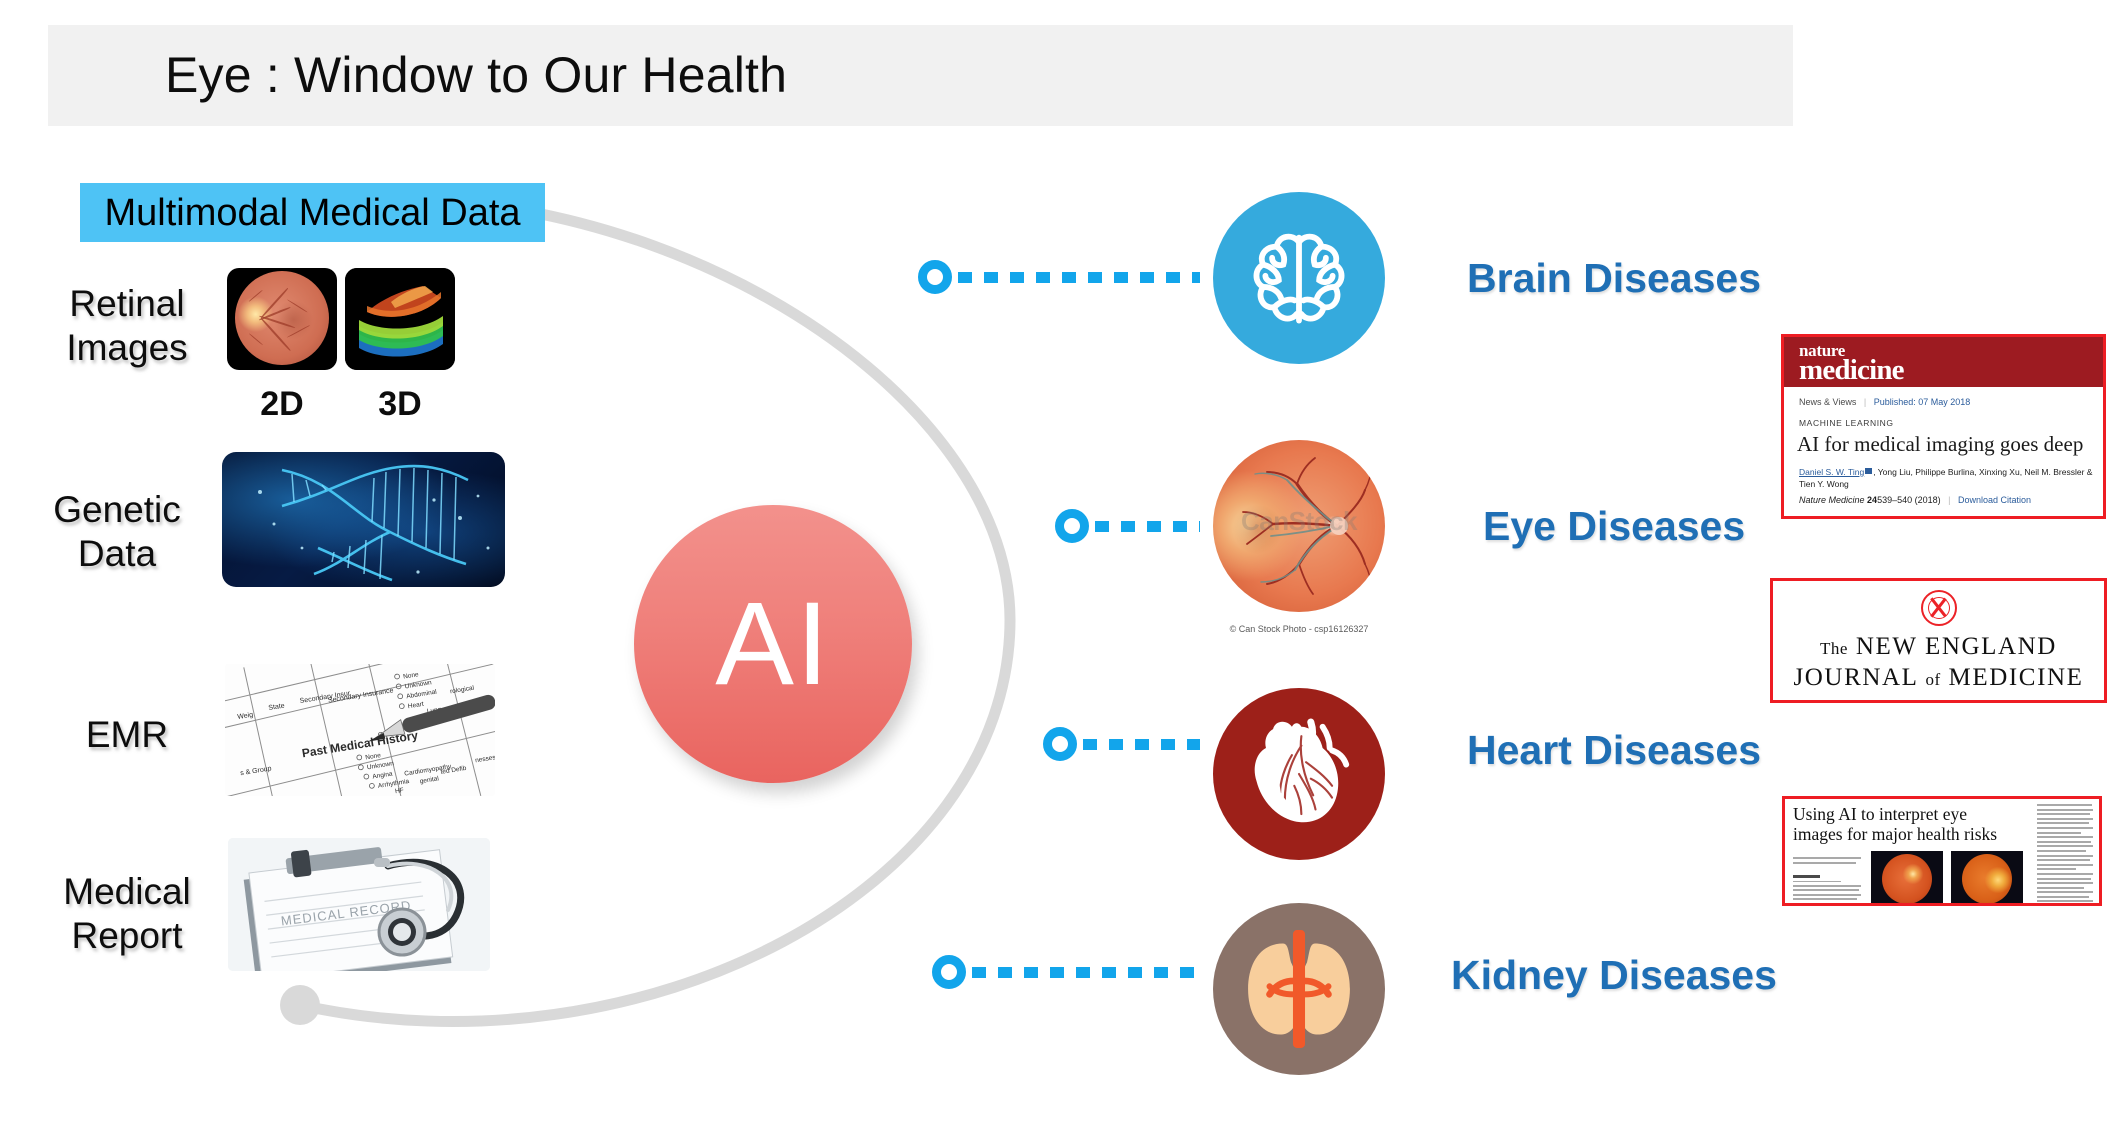 The image size is (2116, 1130). I want to click on banner-label: Multimodal Medical Data, so click(312, 213).